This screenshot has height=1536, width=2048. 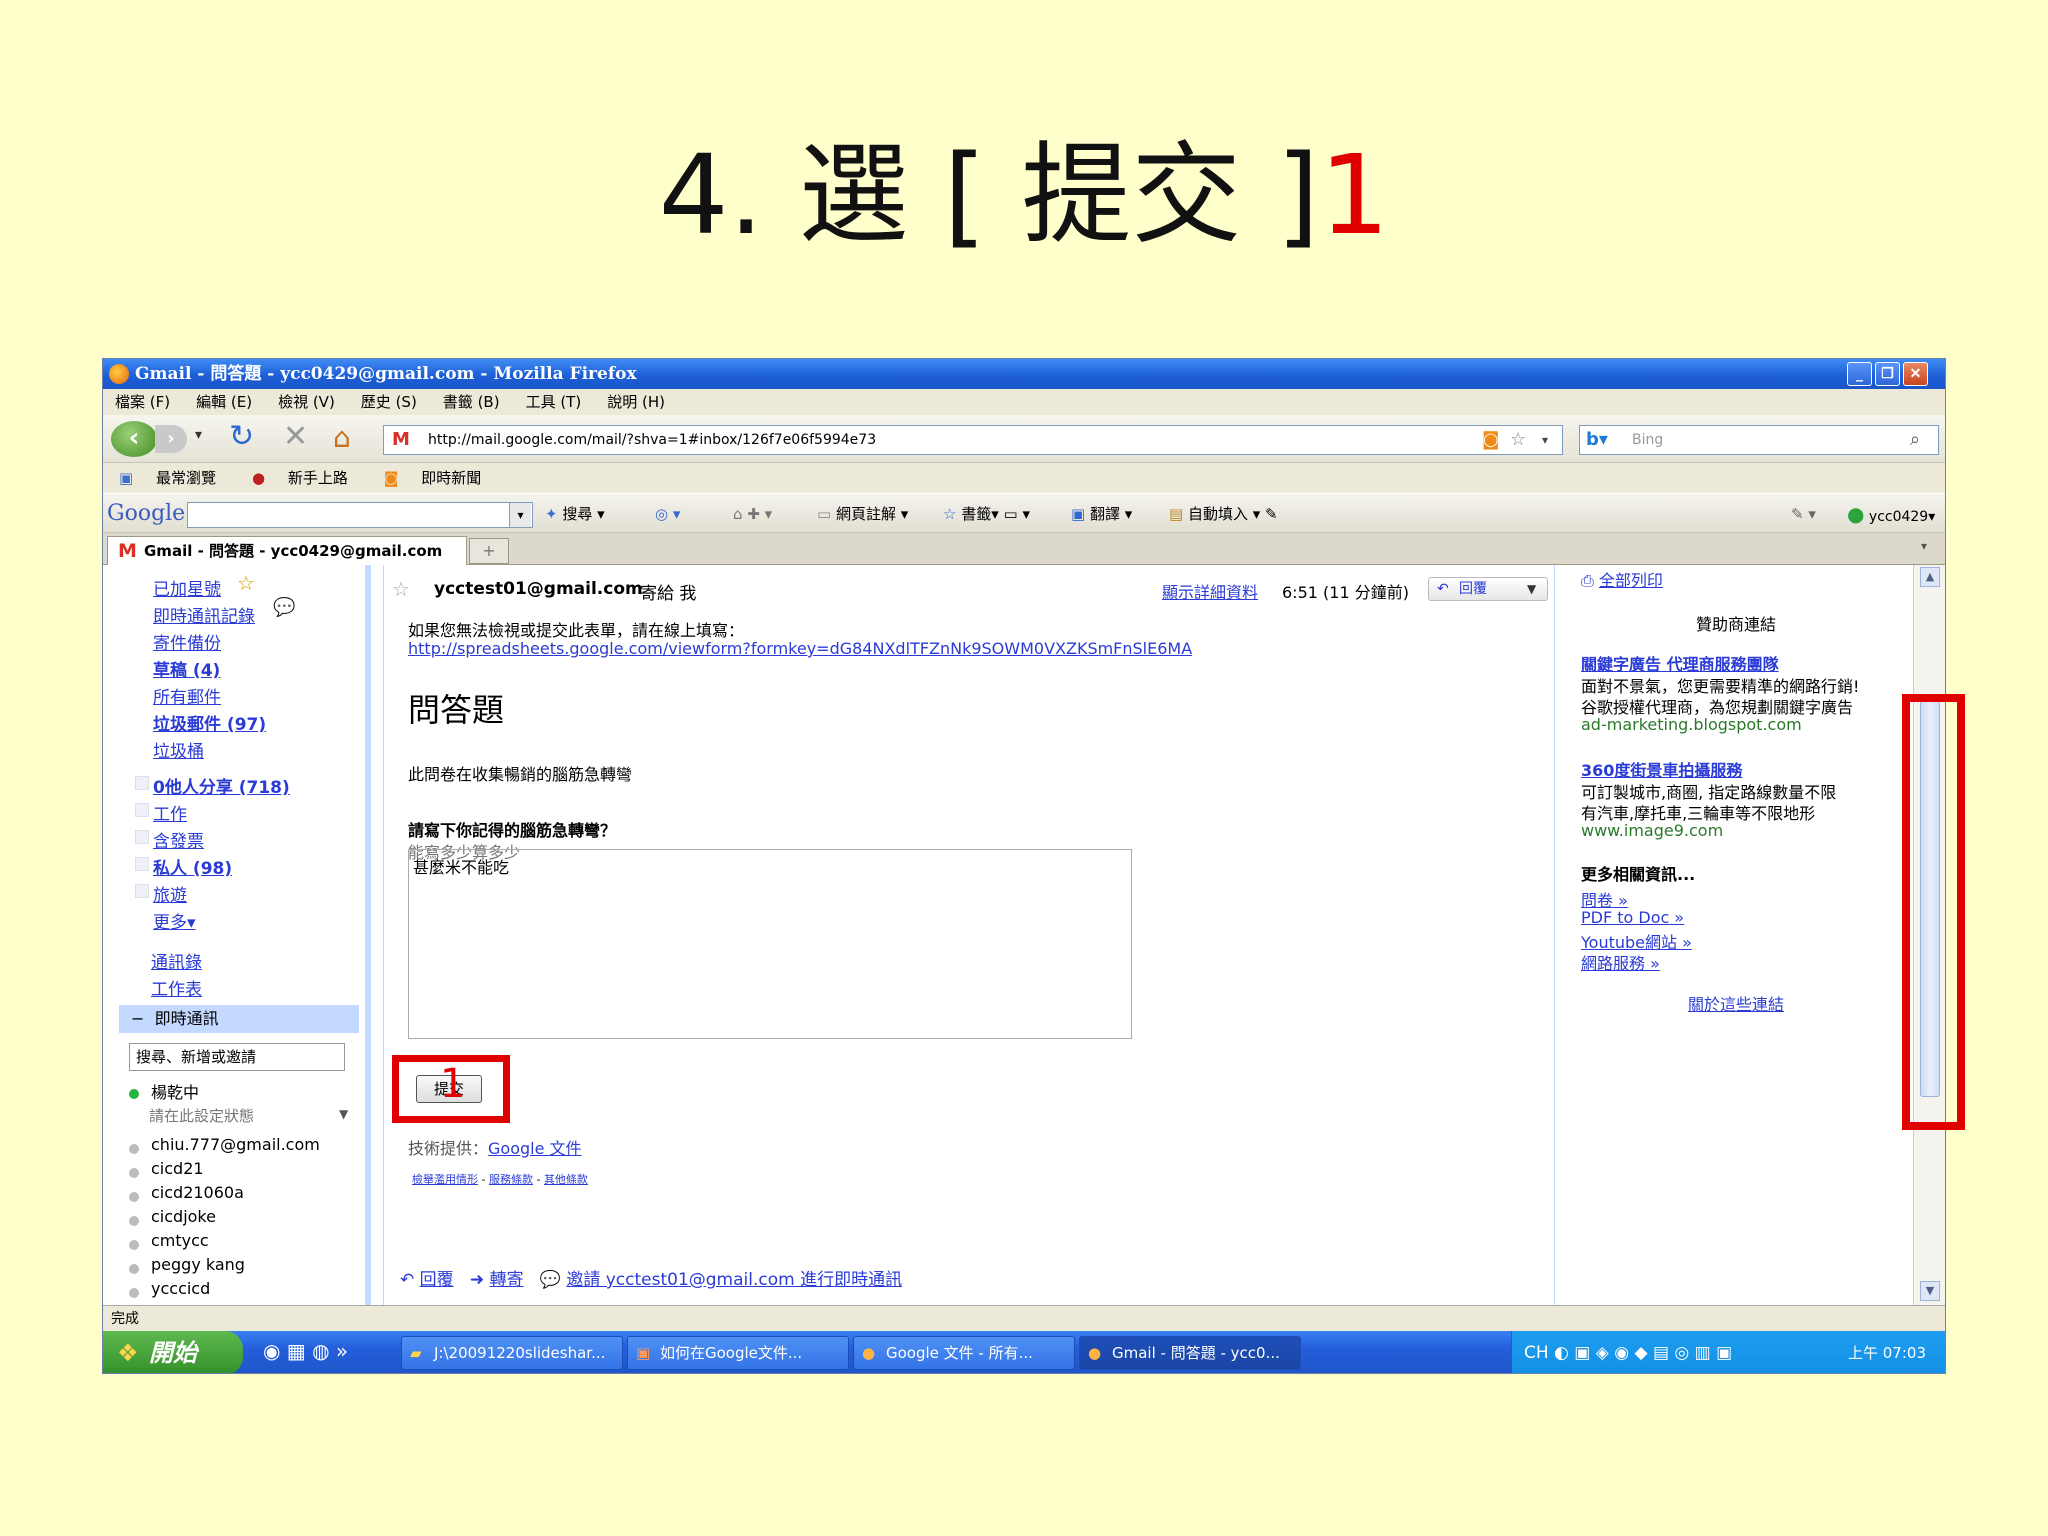 I want to click on show-details-link: 顯示詳細資料, so click(x=1210, y=591).